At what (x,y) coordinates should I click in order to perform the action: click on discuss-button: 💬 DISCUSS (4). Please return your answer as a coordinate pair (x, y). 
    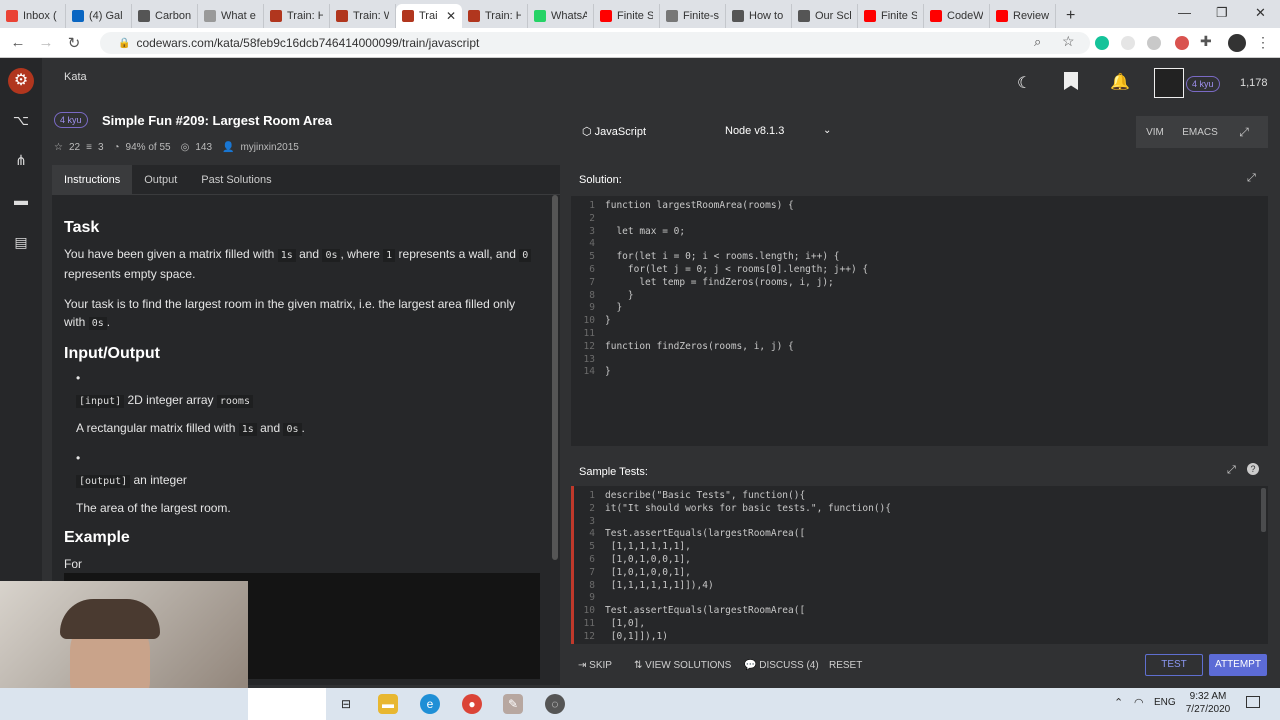
    Looking at the image, I should click on (781, 666).